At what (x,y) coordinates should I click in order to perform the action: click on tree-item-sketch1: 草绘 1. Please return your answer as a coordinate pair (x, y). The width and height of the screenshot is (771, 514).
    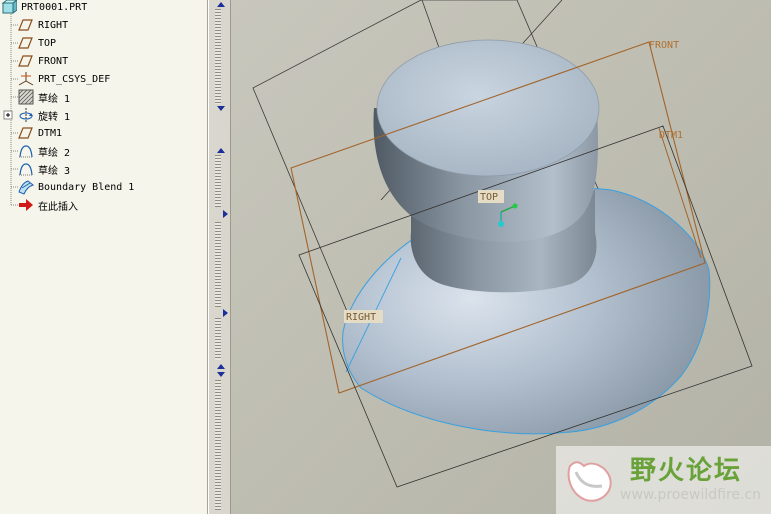
    Looking at the image, I should click on (44, 97).